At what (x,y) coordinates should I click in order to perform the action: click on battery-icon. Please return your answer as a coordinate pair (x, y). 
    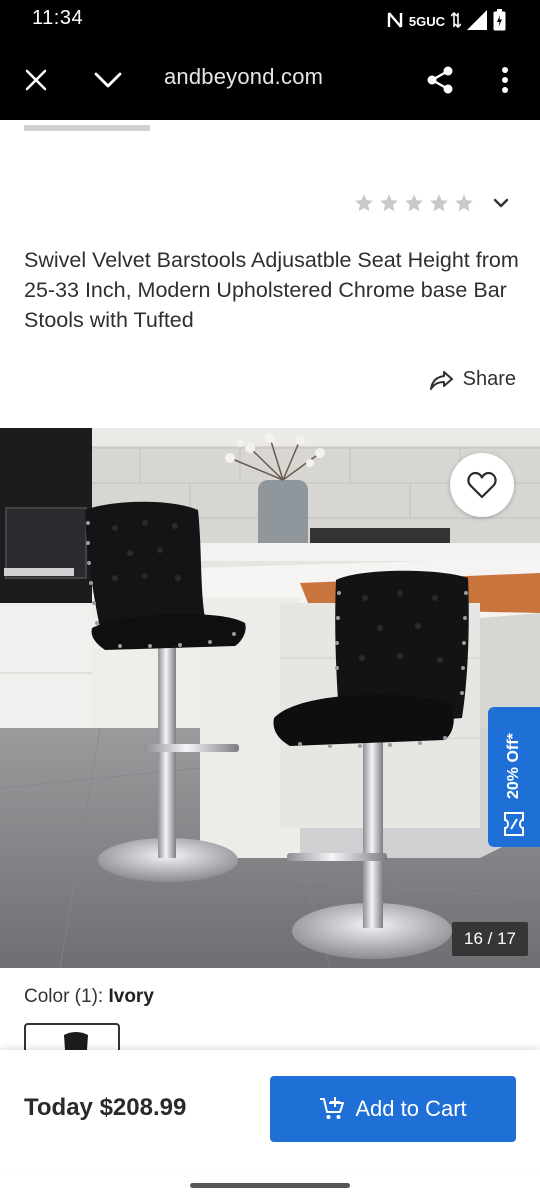
    Looking at the image, I should click on (499, 21).